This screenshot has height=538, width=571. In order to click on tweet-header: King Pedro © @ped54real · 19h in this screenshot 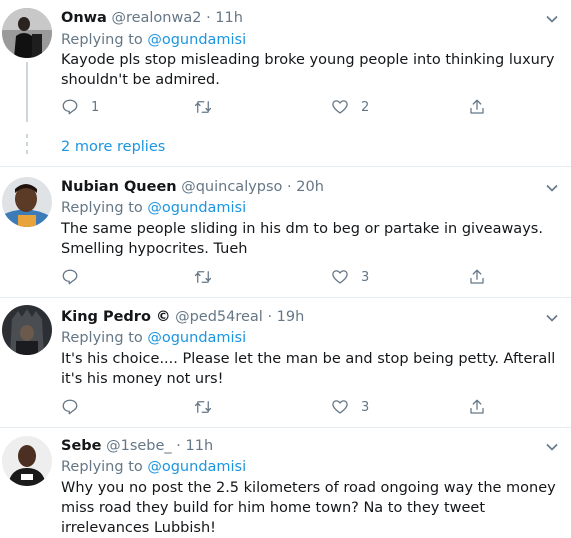, I will do `click(183, 317)`.